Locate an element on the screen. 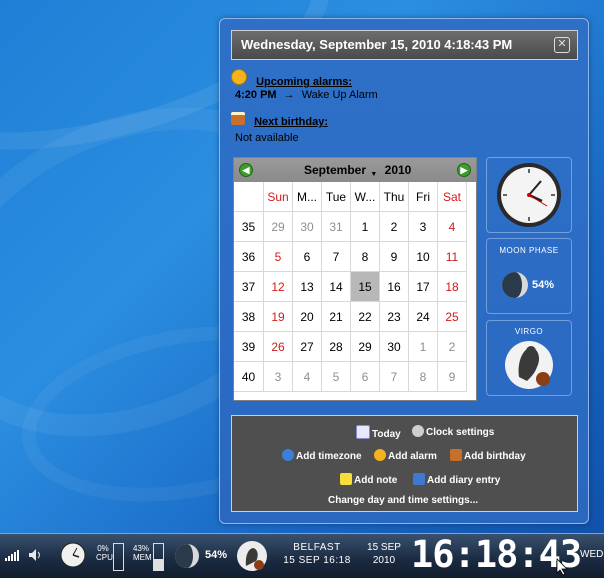  calendar-day: 24 is located at coordinates (423, 317).